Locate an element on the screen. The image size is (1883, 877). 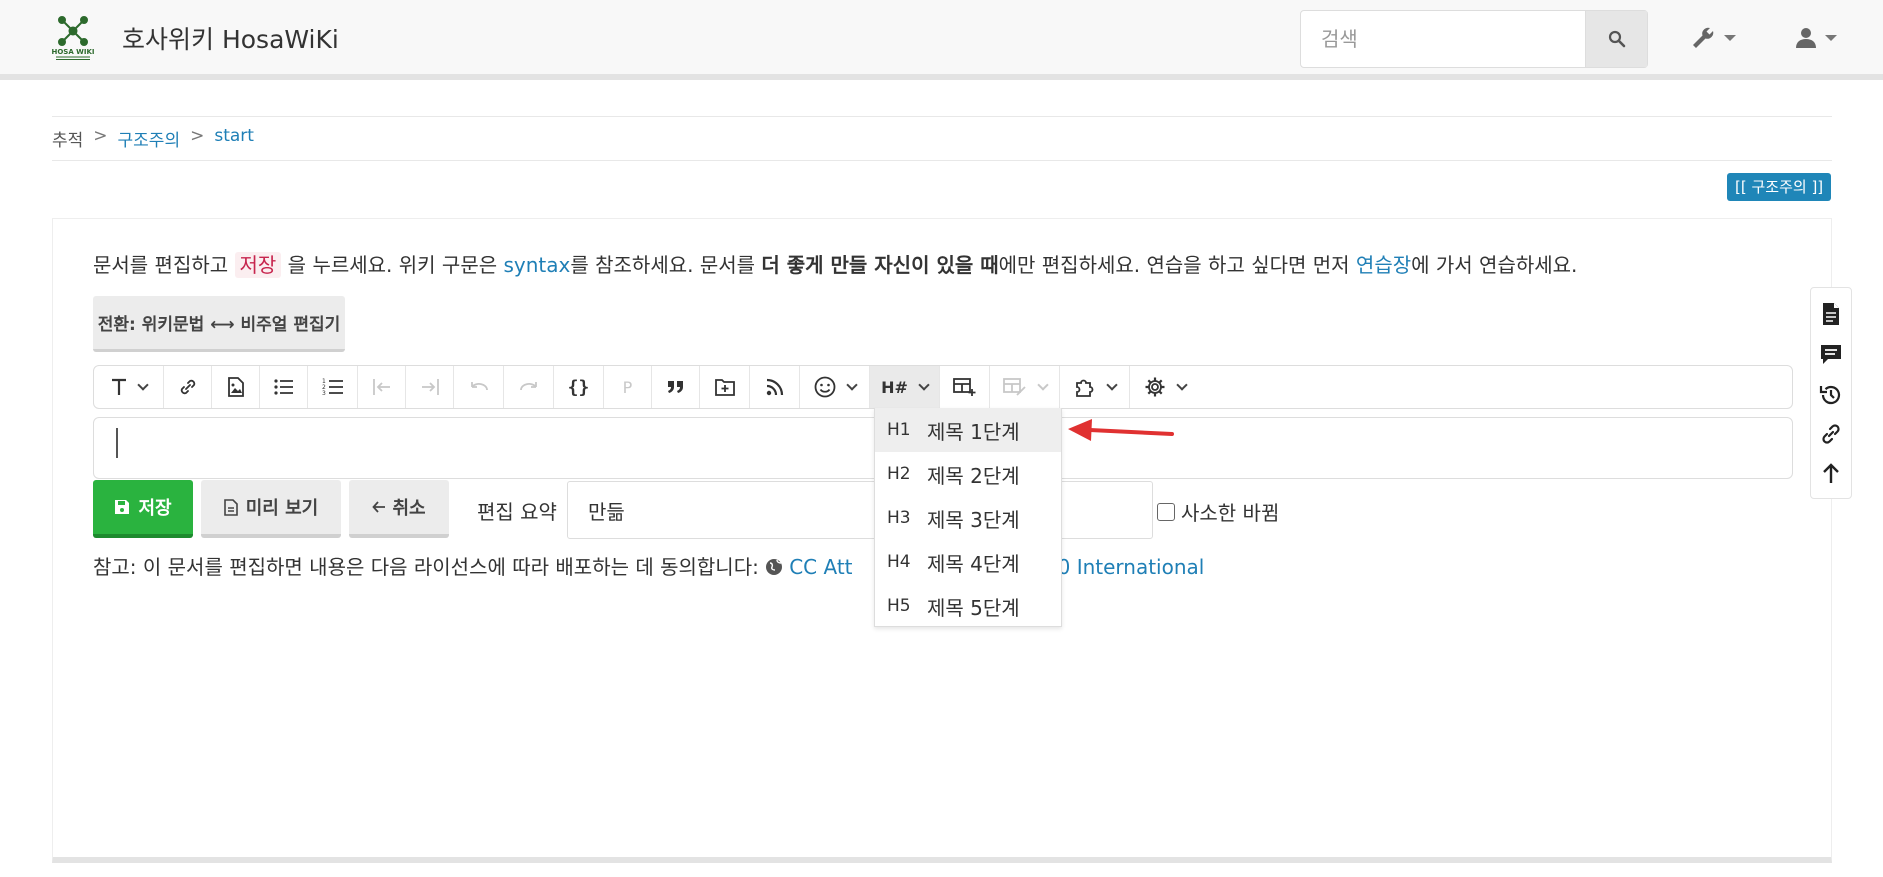
indent-button is located at coordinates (430, 387).